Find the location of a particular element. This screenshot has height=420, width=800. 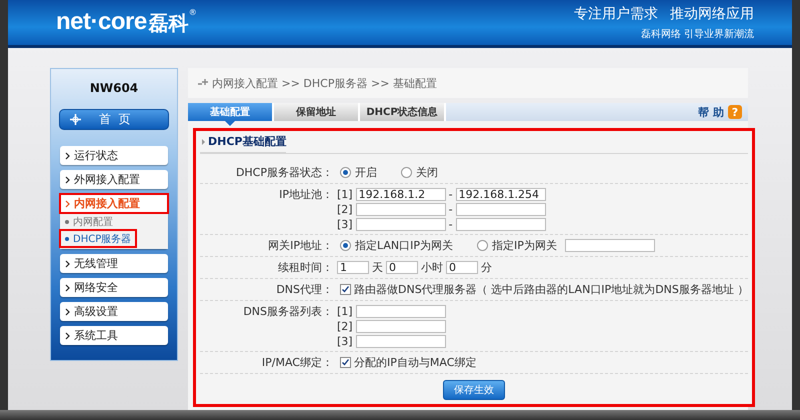

nav-item: 网络安全 is located at coordinates (114, 287).